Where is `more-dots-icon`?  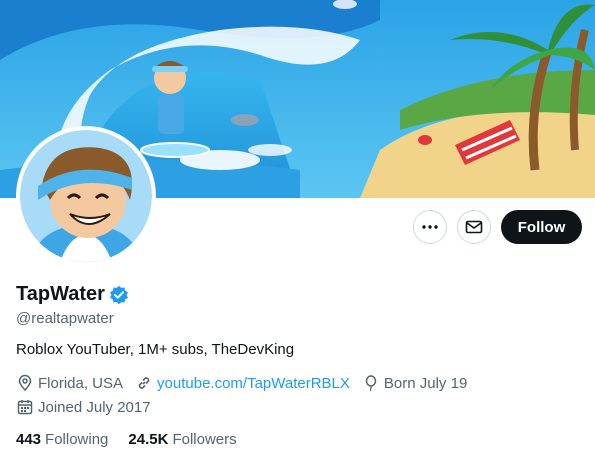
more-dots-icon is located at coordinates (430, 227).